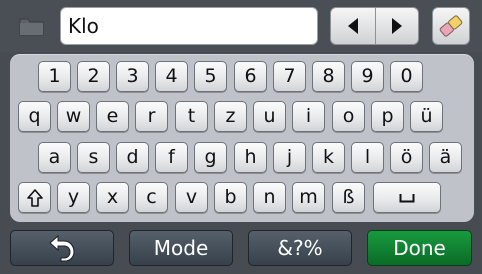 Image resolution: width=482 pixels, height=274 pixels. What do you see at coordinates (328, 76) in the screenshot?
I see `key-8: 8` at bounding box center [328, 76].